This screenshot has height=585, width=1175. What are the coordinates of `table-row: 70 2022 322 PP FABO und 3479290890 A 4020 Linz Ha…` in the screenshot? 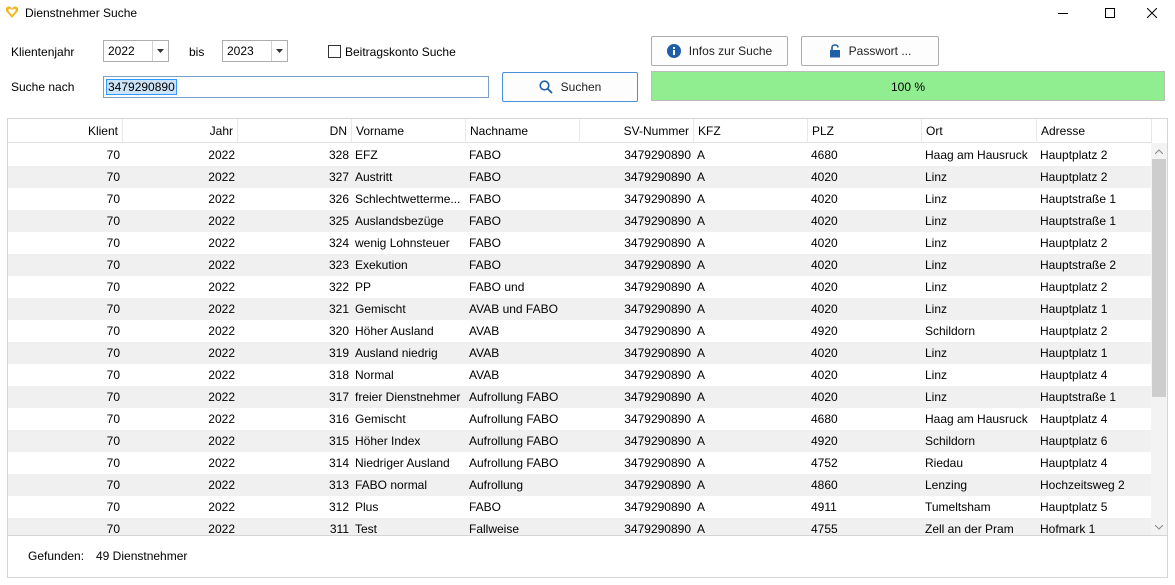 It's located at (580, 287).